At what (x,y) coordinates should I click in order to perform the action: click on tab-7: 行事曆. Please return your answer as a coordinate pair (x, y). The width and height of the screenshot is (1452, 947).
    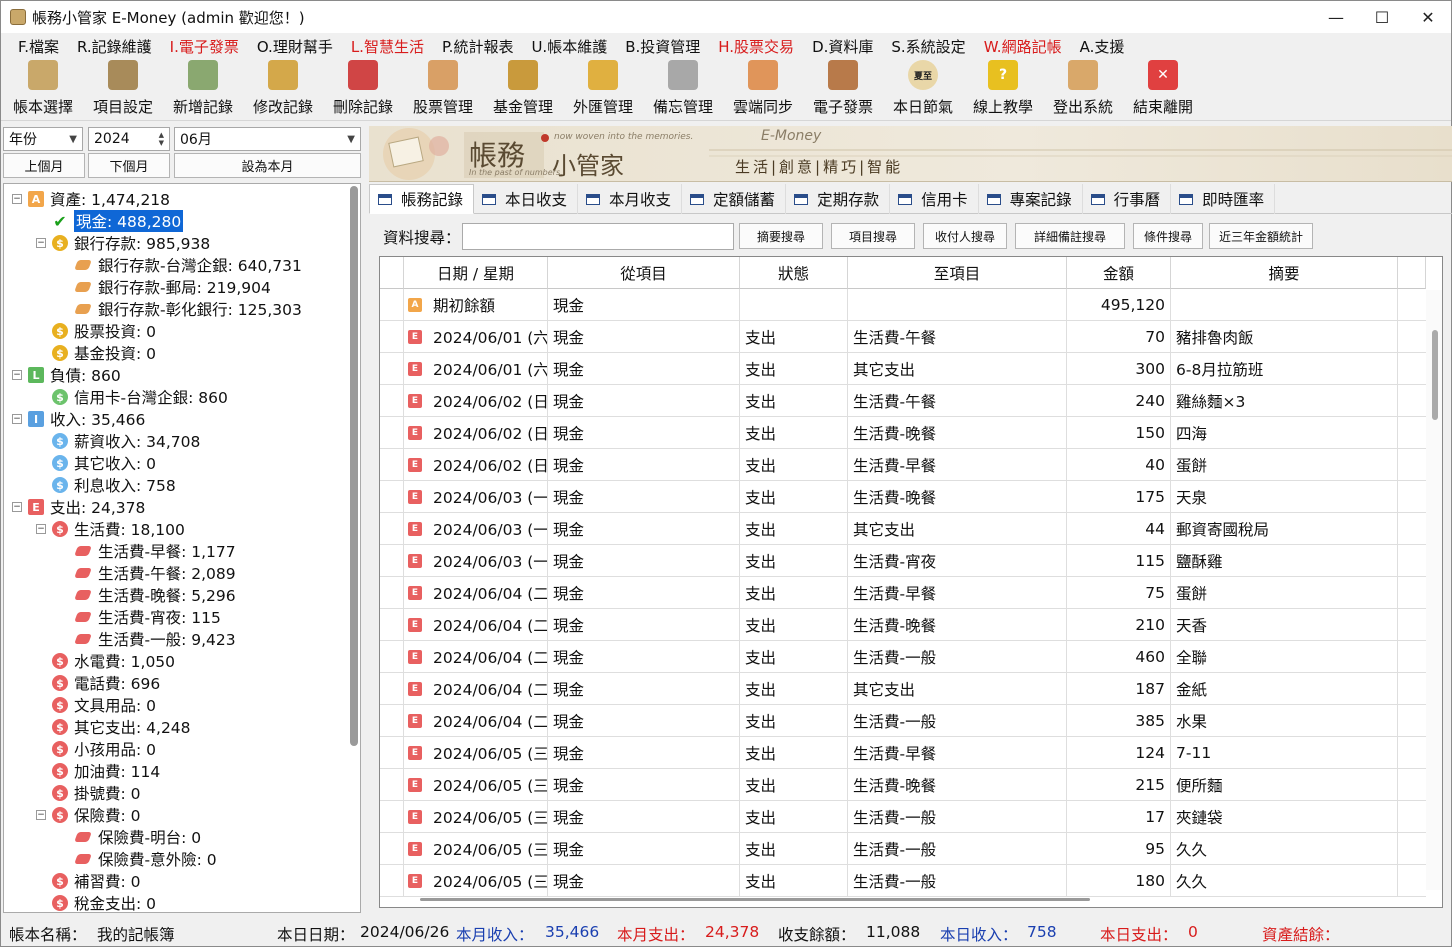
    Looking at the image, I should click on (1127, 199).